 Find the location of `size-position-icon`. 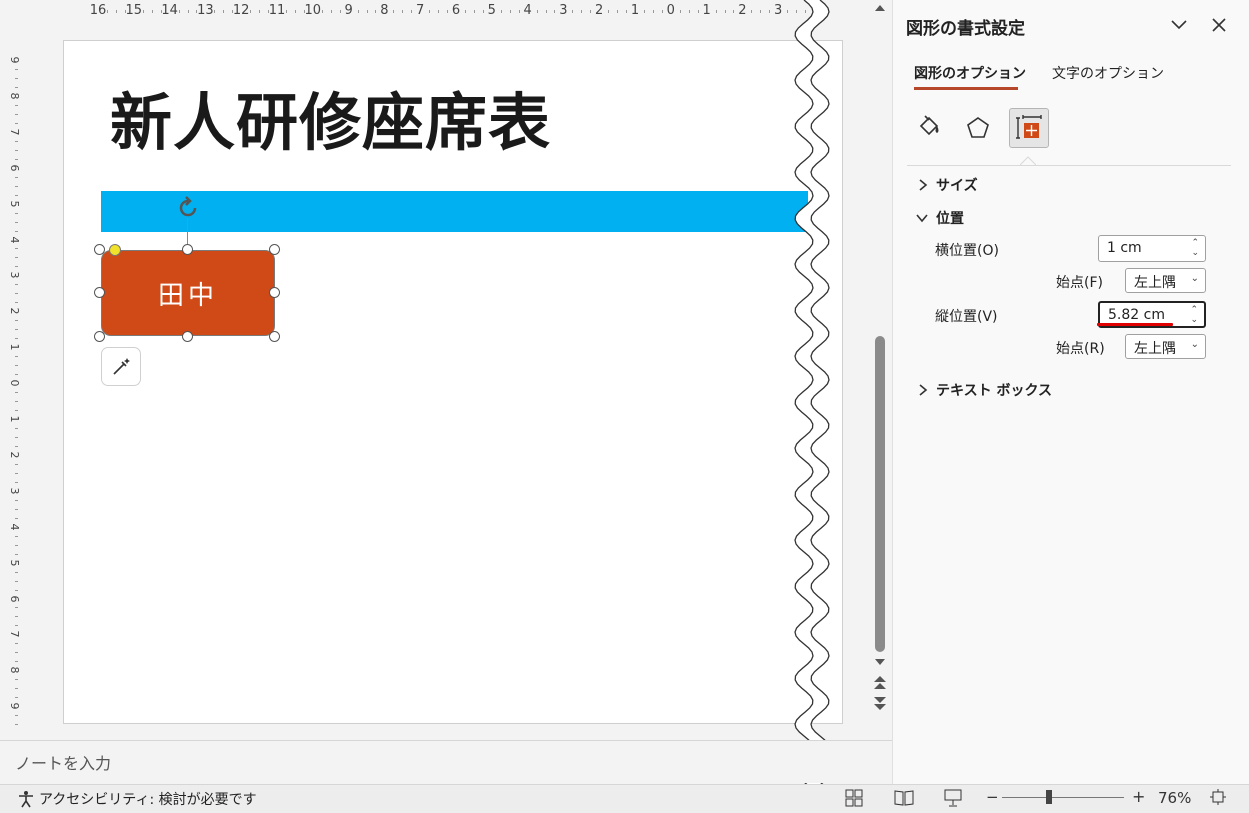

size-position-icon is located at coordinates (1029, 127).